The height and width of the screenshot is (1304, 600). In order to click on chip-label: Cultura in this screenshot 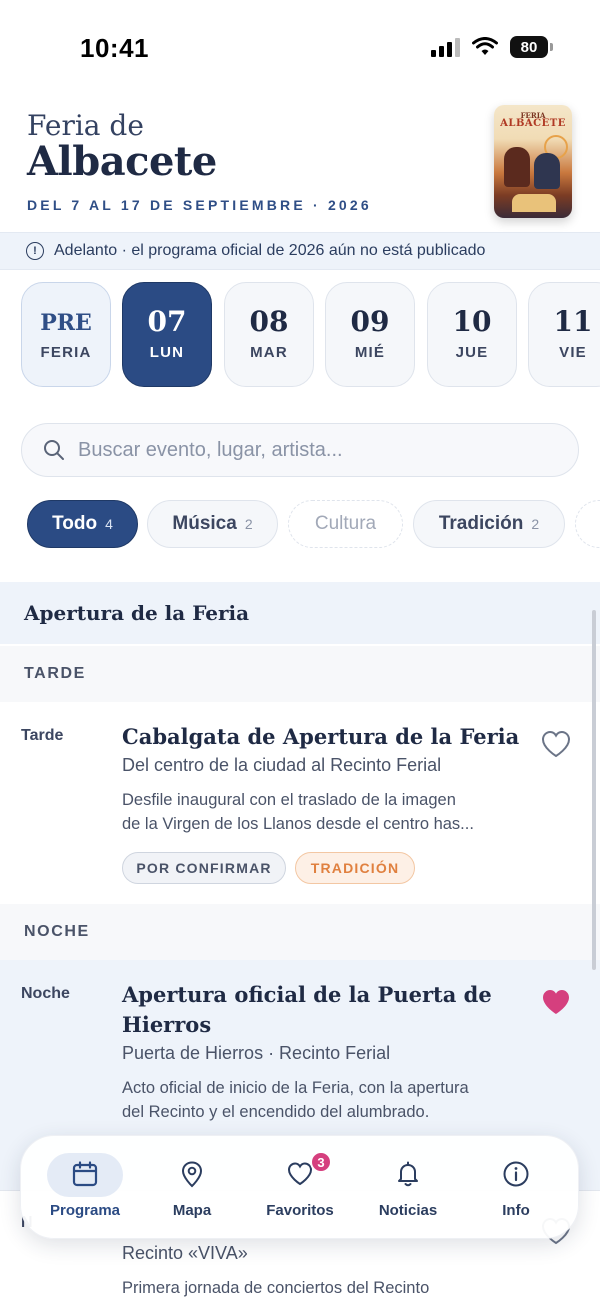, I will do `click(345, 523)`.